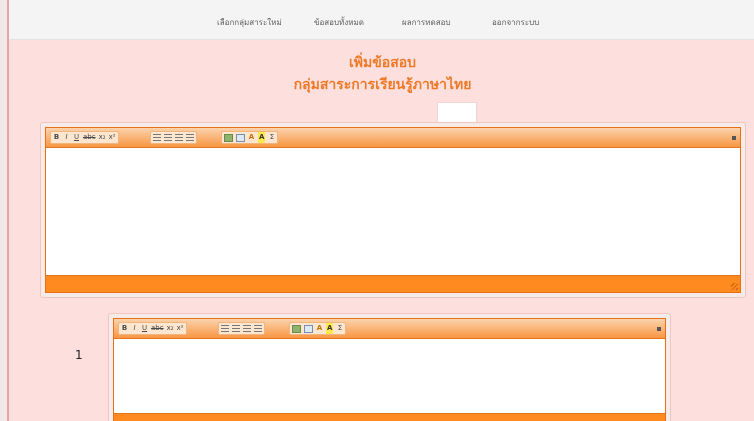  I want to click on choice-toolbar-format-group: B I U abc x₂ x², so click(152, 328).